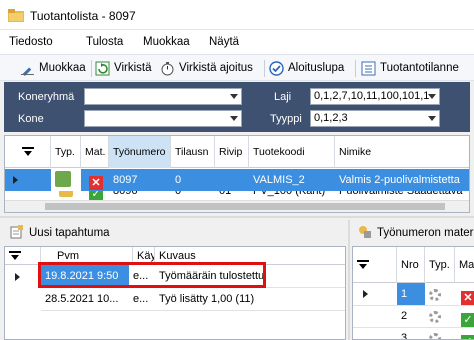 This screenshot has width=474, height=340. Describe the element at coordinates (368, 68) in the screenshot. I see `list-icon` at that location.